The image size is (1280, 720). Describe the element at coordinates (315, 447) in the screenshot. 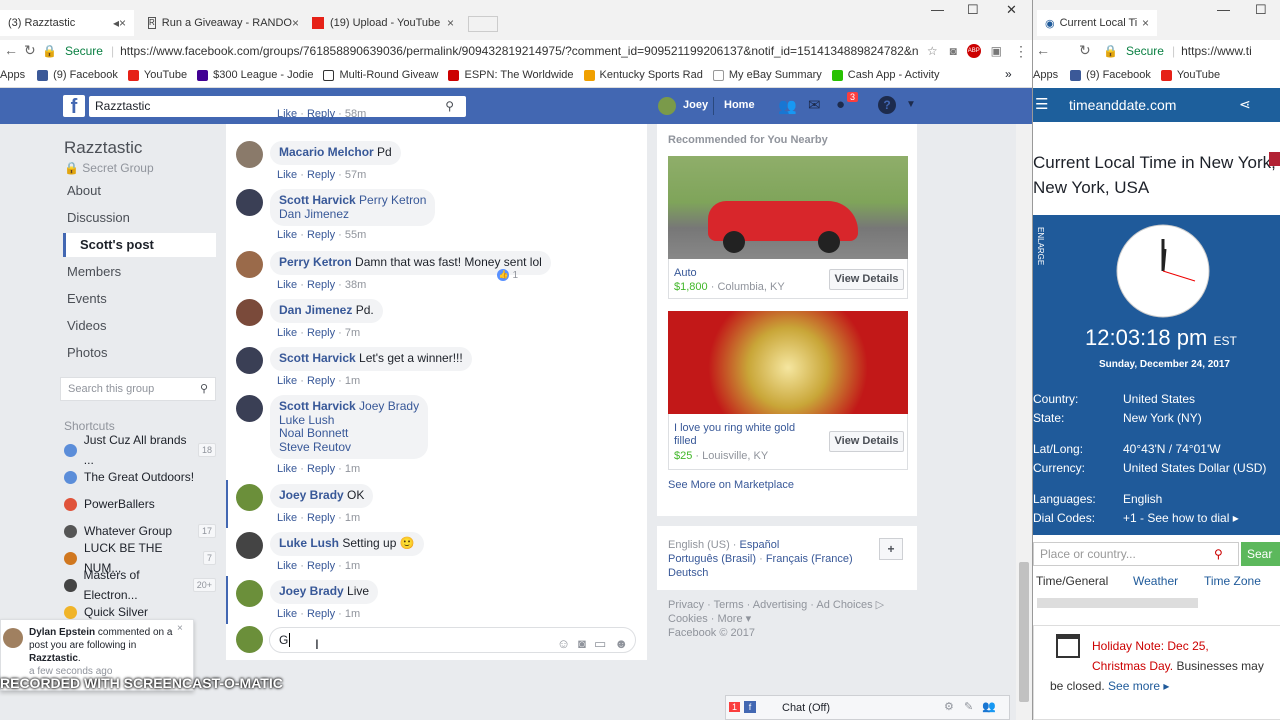

I see `mention-tag: Steve Reutov` at that location.